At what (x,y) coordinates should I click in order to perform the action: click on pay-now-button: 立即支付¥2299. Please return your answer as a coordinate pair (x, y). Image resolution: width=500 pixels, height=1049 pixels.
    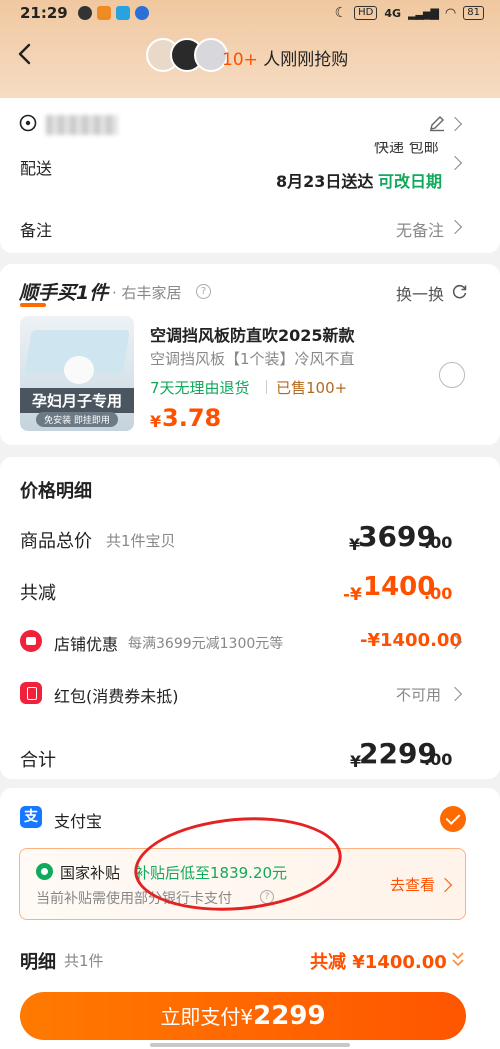
    Looking at the image, I should click on (243, 1016).